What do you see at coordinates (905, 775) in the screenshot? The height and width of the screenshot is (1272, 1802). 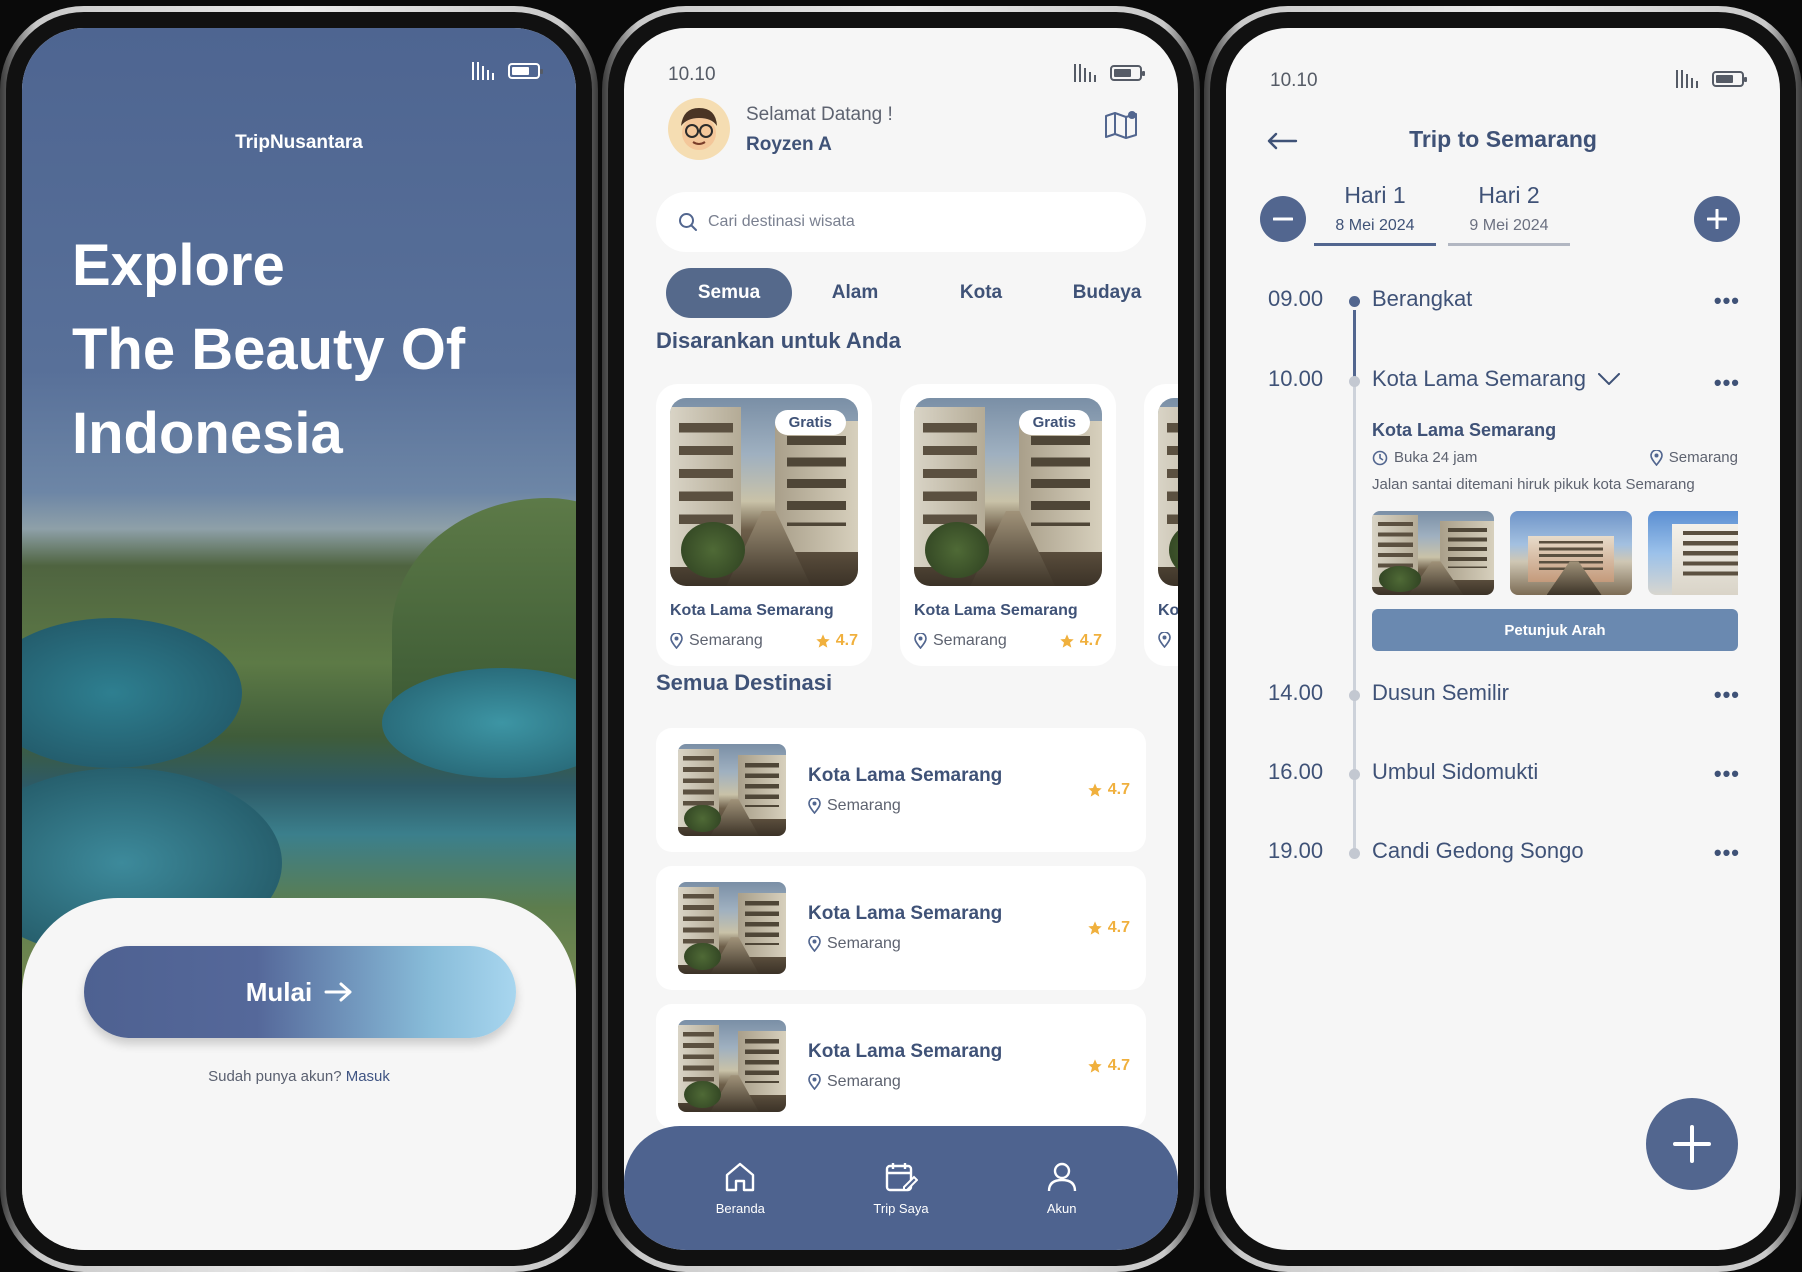 I see `destination-title: Kota Lama Semarang` at bounding box center [905, 775].